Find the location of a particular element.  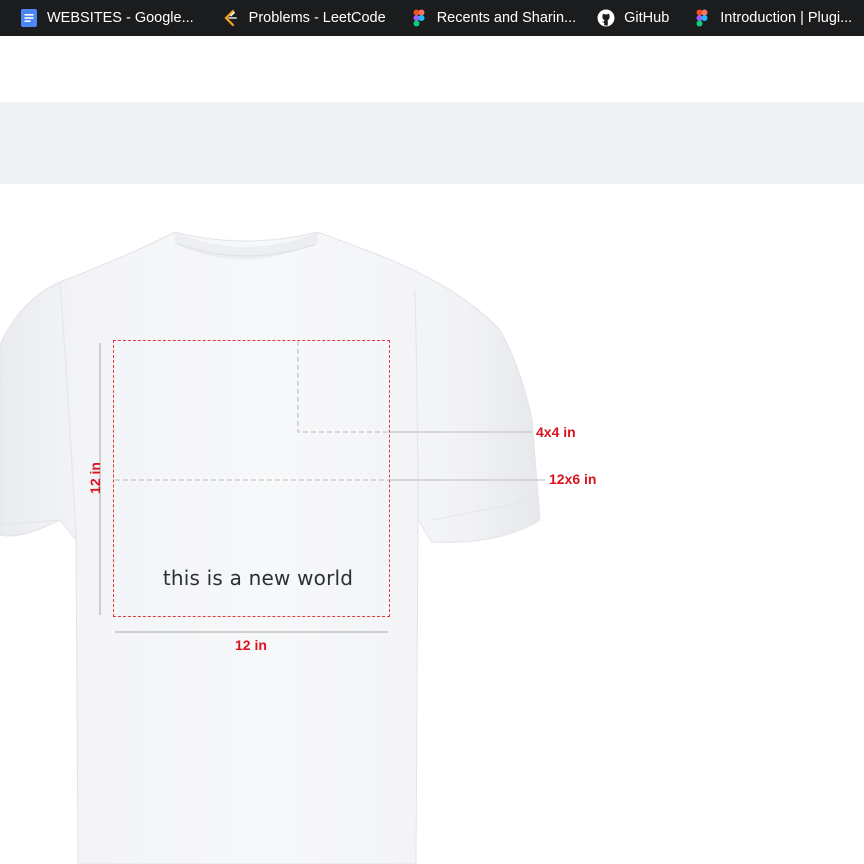

github-icon is located at coordinates (606, 18).